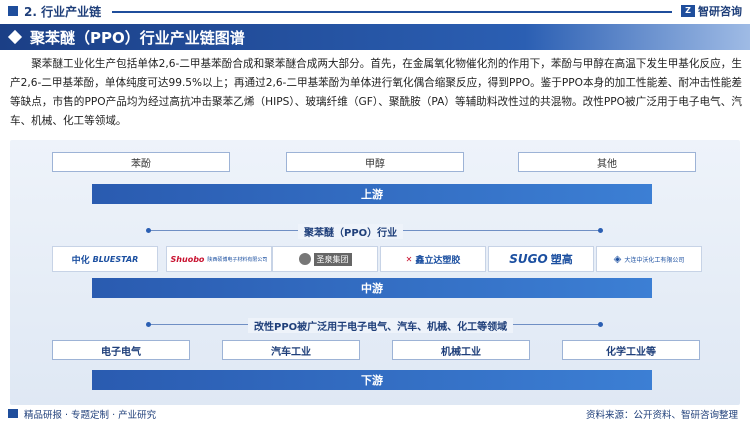  I want to click on company-logo-dalian-zhongwo: ◈ 大连中沃化工有限公司, so click(649, 259).